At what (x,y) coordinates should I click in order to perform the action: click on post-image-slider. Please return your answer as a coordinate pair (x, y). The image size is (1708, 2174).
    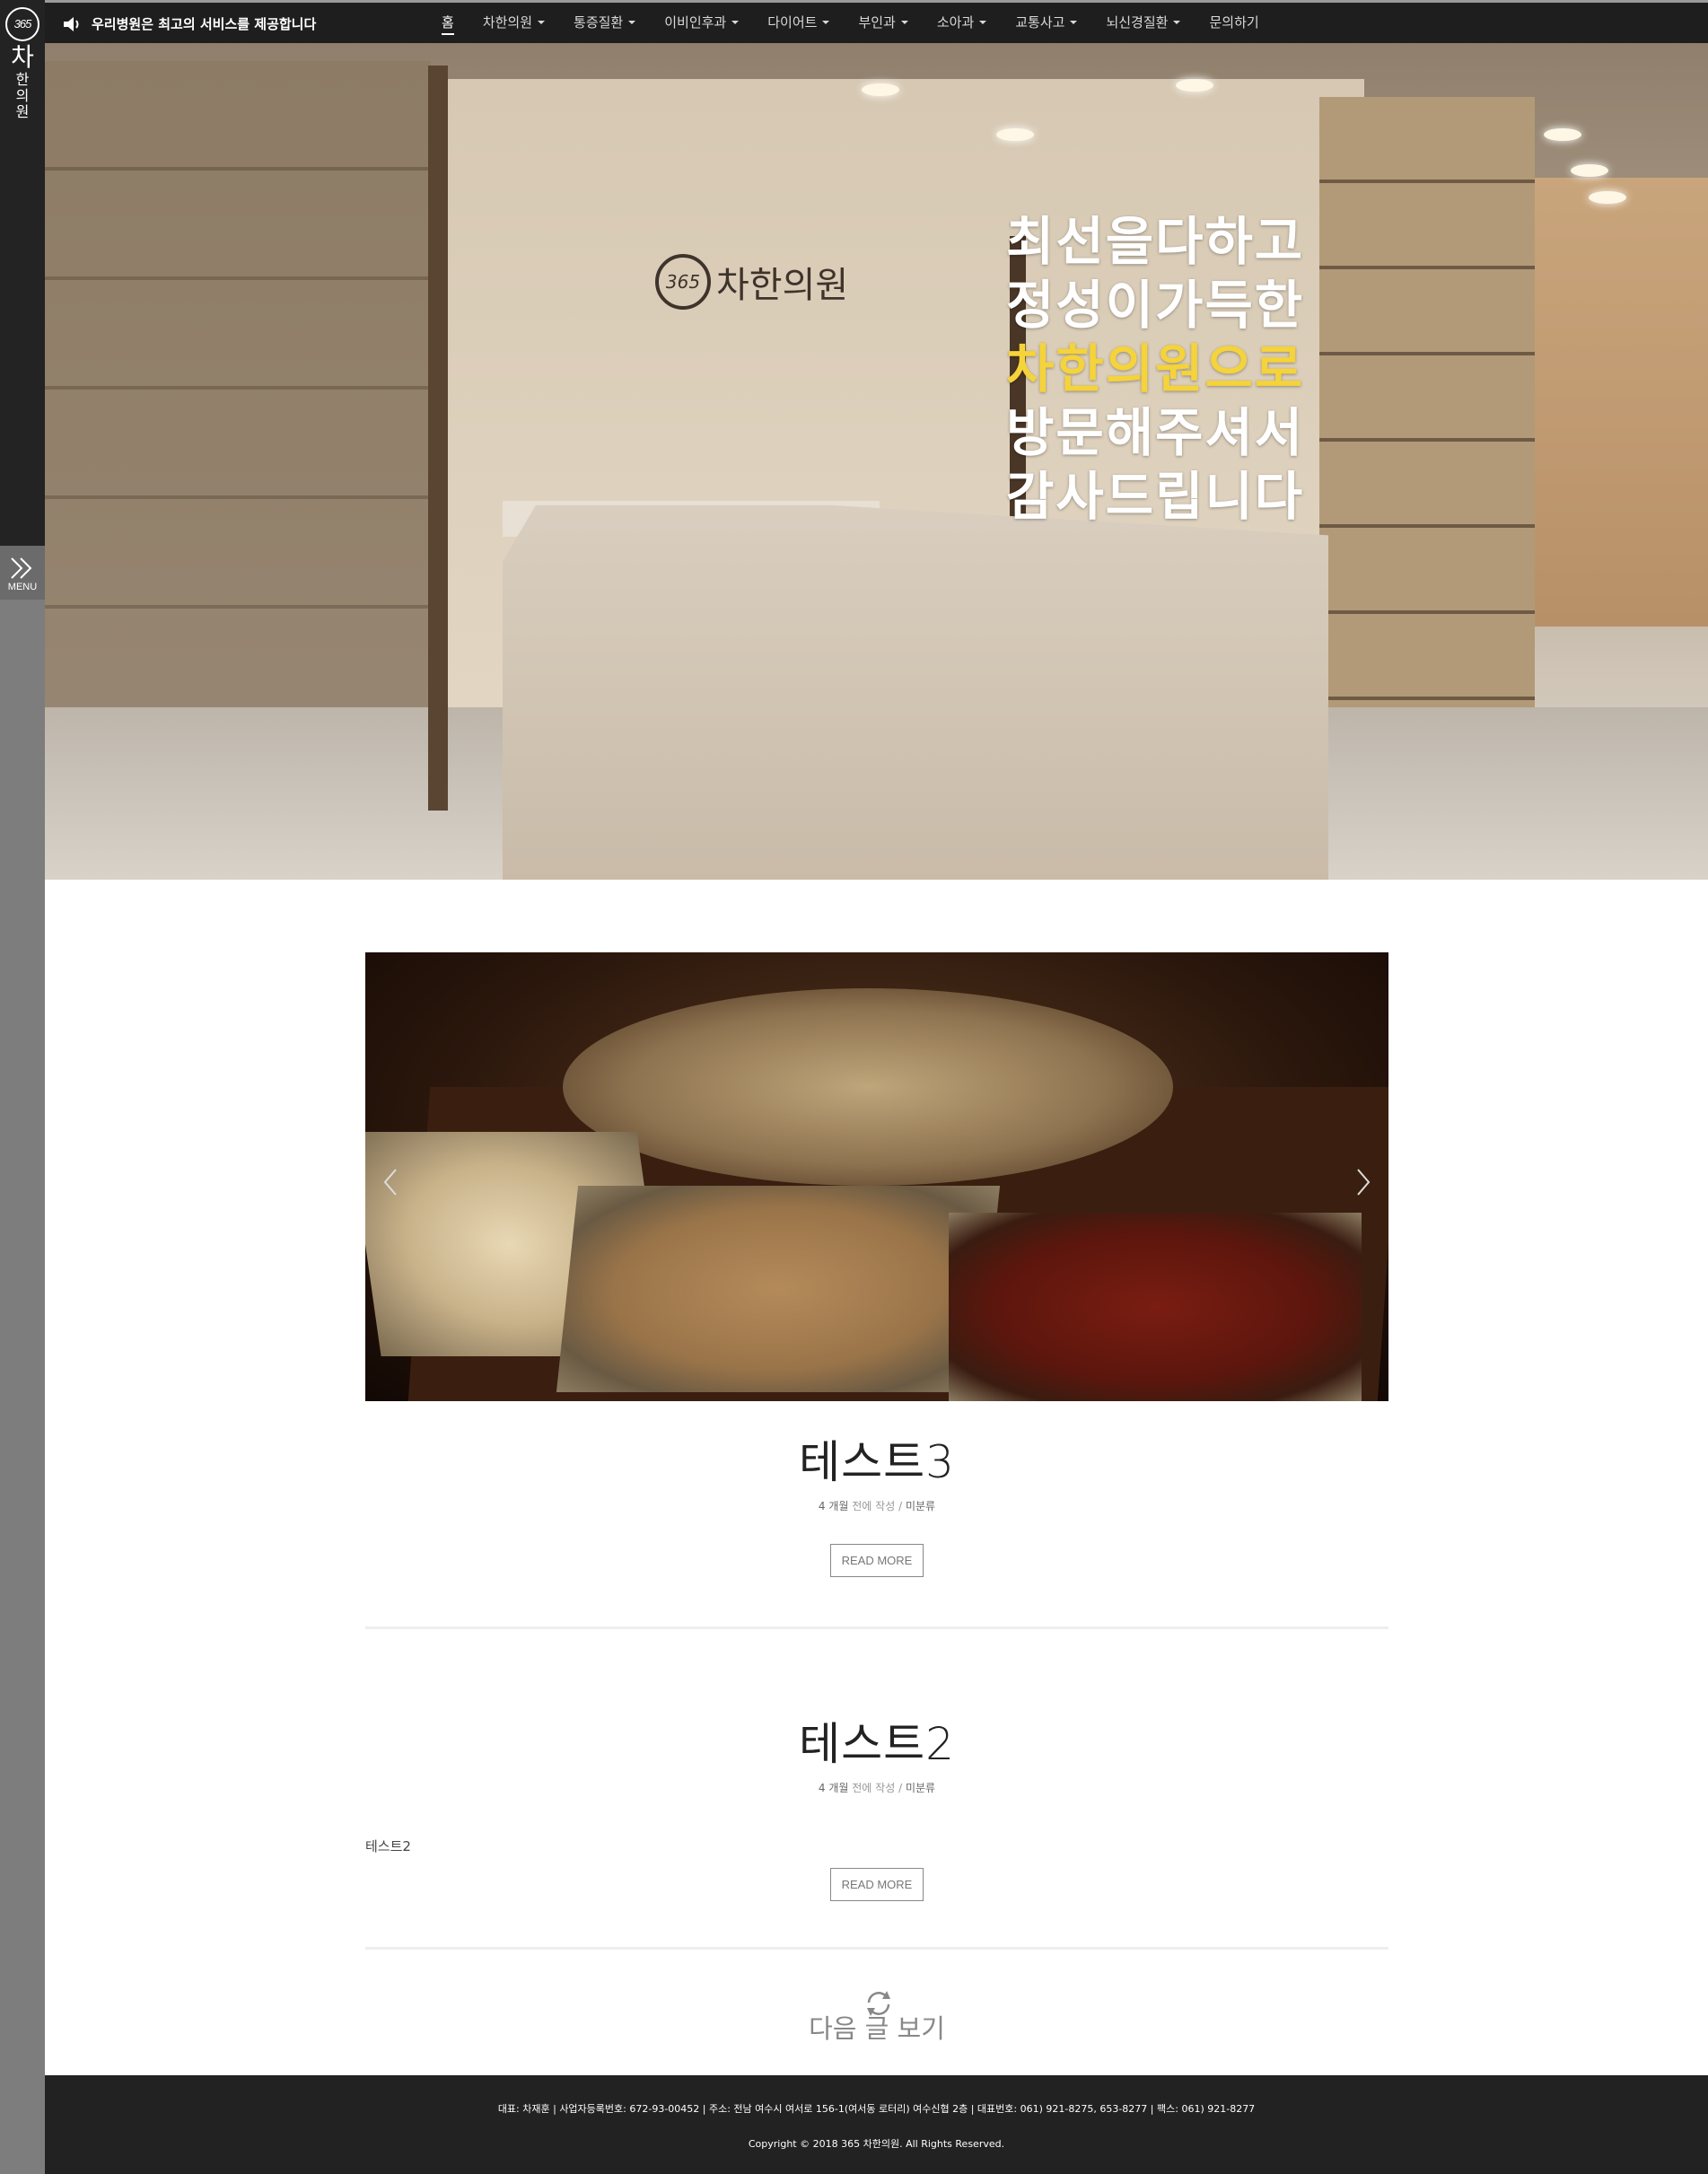
    Looking at the image, I should click on (876, 1176).